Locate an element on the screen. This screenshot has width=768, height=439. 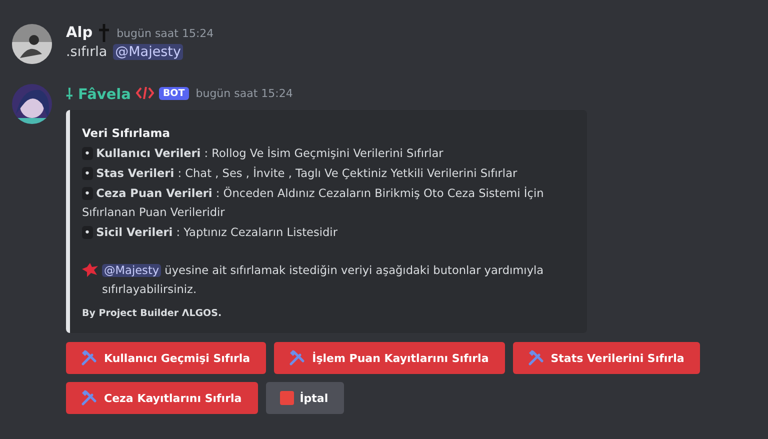
cancel-button: İptal is located at coordinates (305, 398).